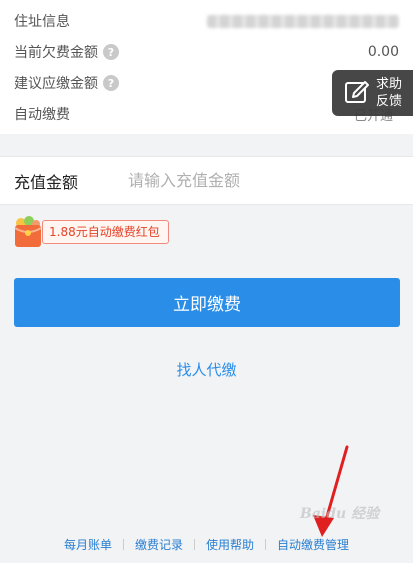 The height and width of the screenshot is (563, 413). I want to click on usage-help-link: 使用帮助, so click(230, 544).